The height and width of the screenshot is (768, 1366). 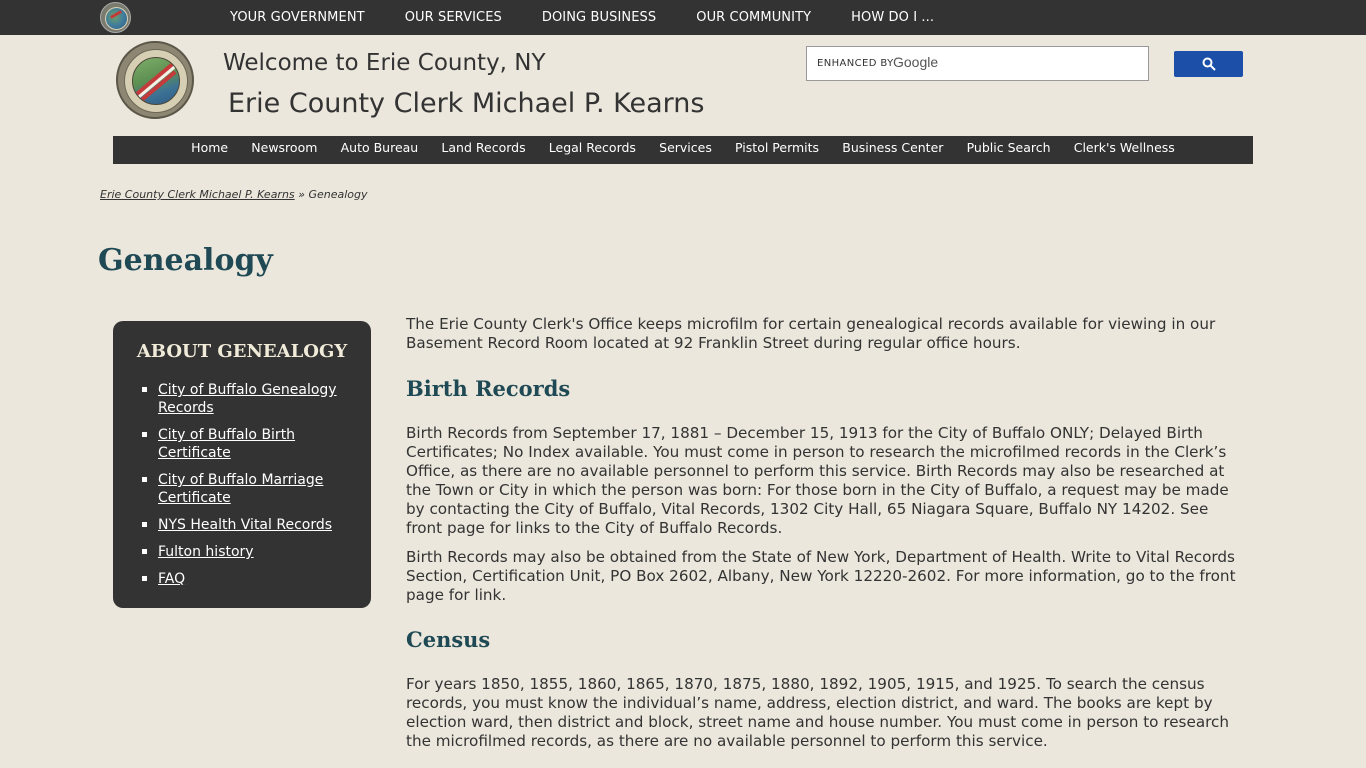 I want to click on county-logo-icon, so click(x=115, y=17).